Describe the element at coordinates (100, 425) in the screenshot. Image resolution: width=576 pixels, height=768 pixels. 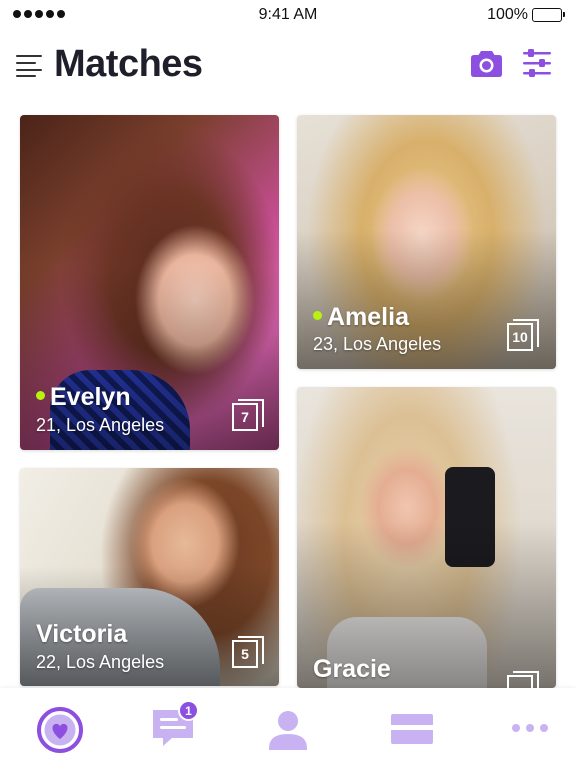
I see `match-age-location: 21, Los Angeles` at that location.